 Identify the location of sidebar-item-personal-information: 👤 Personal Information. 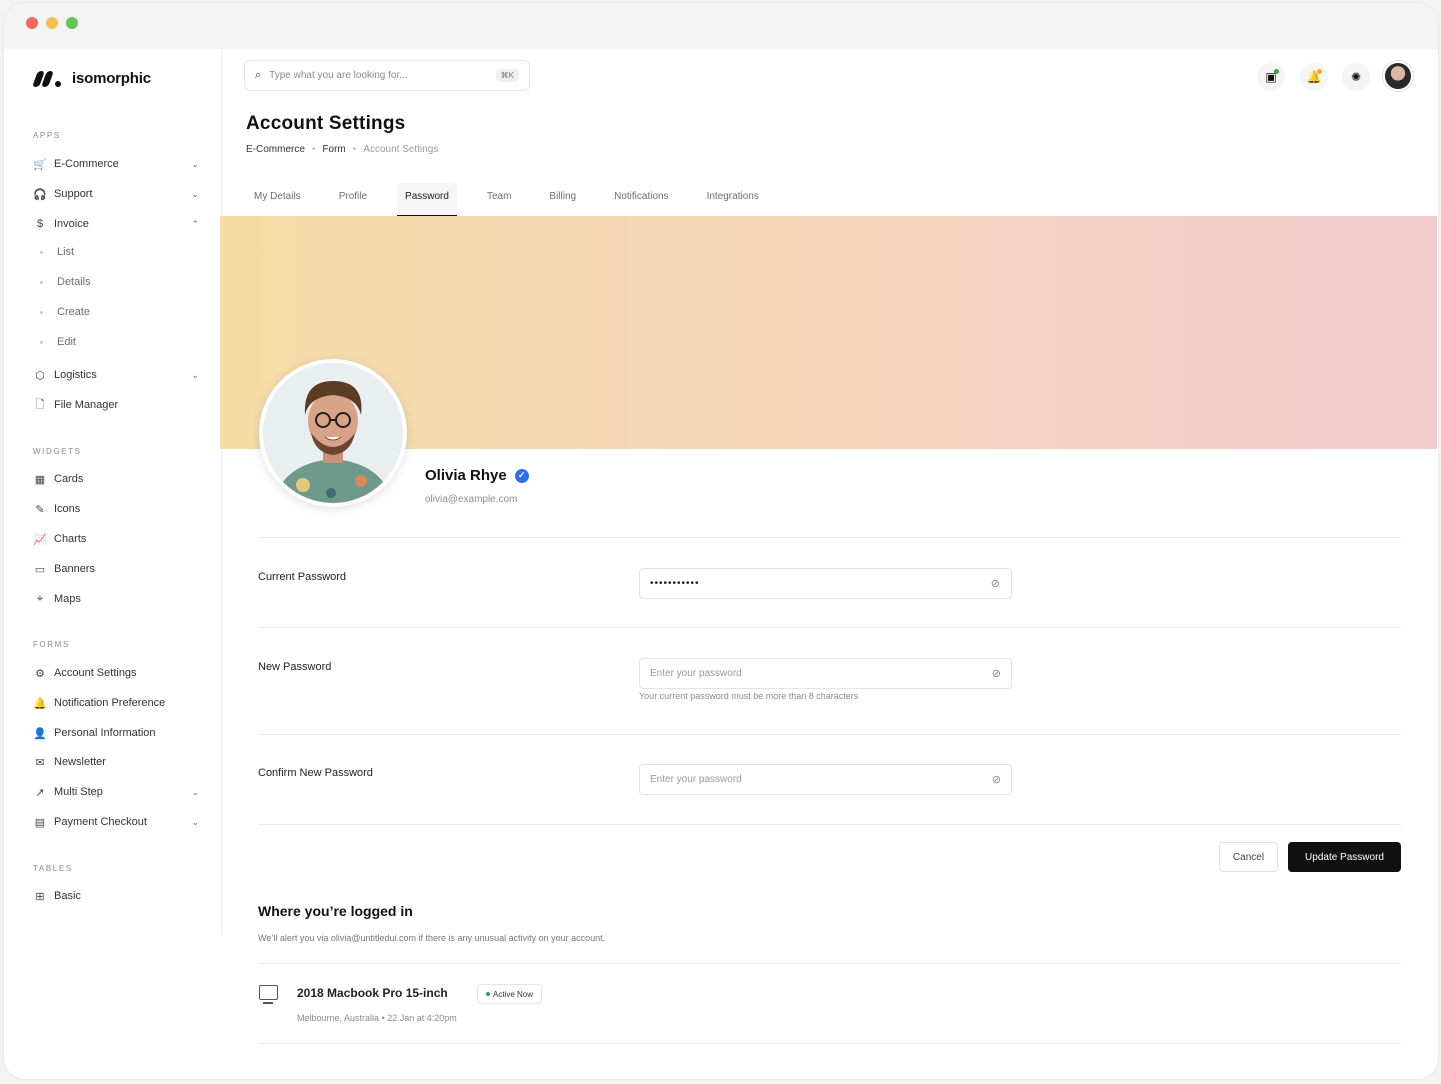
(116, 733).